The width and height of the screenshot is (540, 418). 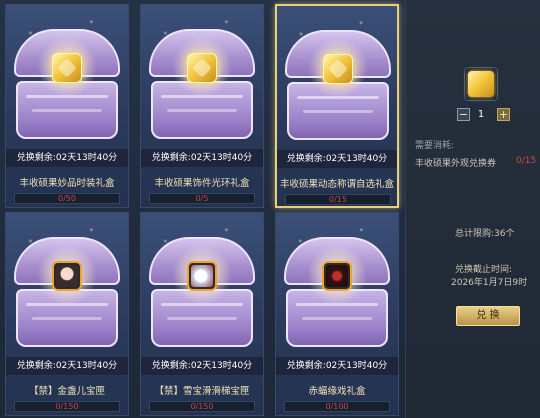 I want to click on exchange-progress: 0/5, so click(x=202, y=198).